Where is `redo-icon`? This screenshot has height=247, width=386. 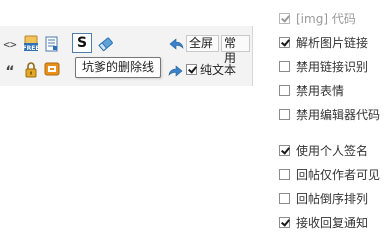
redo-icon is located at coordinates (176, 71).